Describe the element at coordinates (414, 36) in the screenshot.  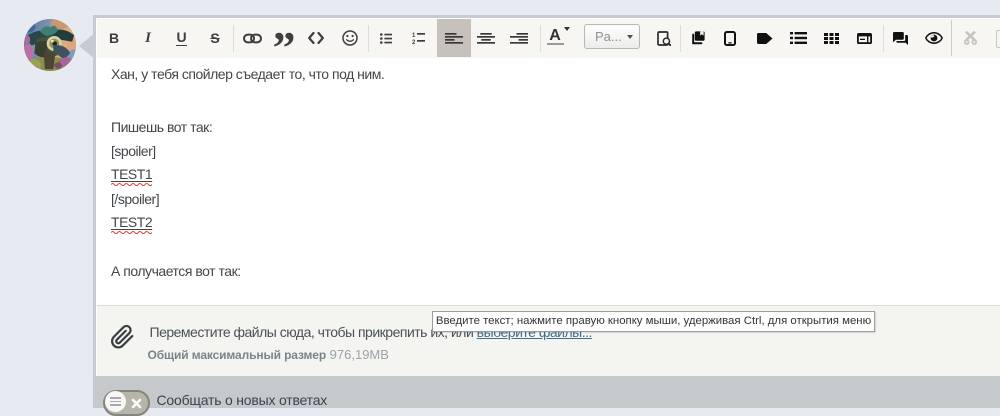
I see `svg-text: 1` at that location.